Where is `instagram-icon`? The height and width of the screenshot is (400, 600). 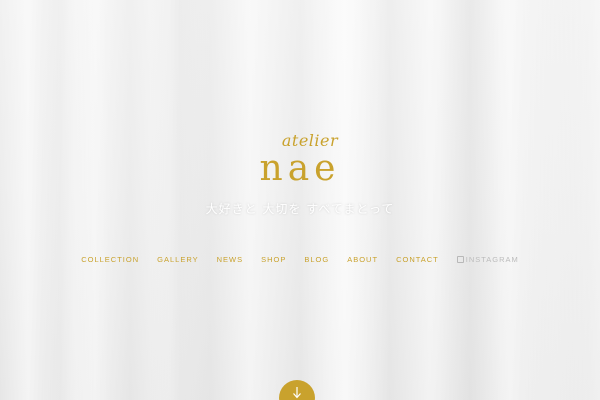 instagram-icon is located at coordinates (460, 259).